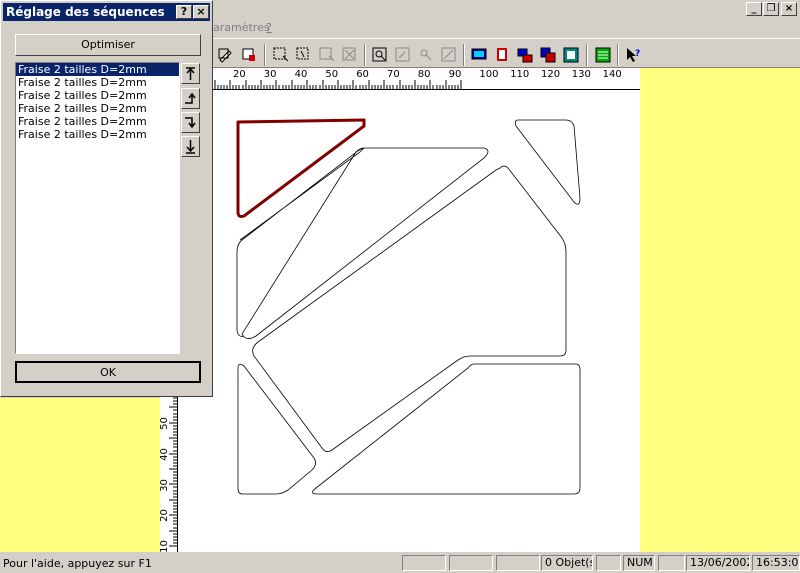 The image size is (800, 573). Describe the element at coordinates (547, 162) in the screenshot. I see `shape-top-right-triangle` at that location.